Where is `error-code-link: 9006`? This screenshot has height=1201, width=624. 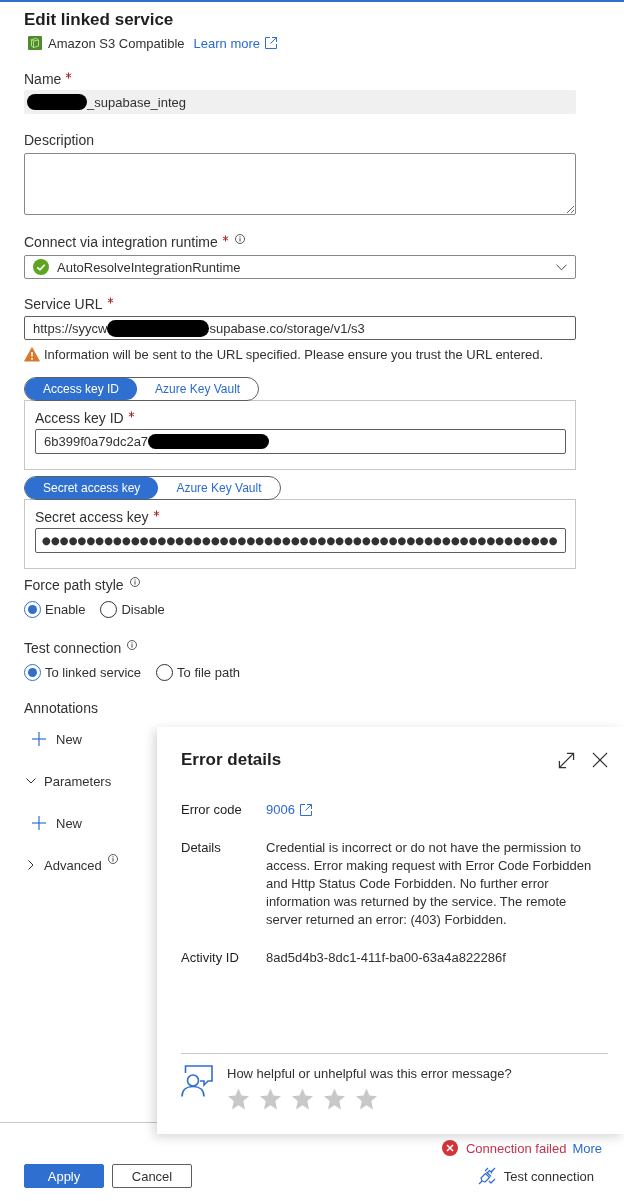
error-code-link: 9006 is located at coordinates (289, 810).